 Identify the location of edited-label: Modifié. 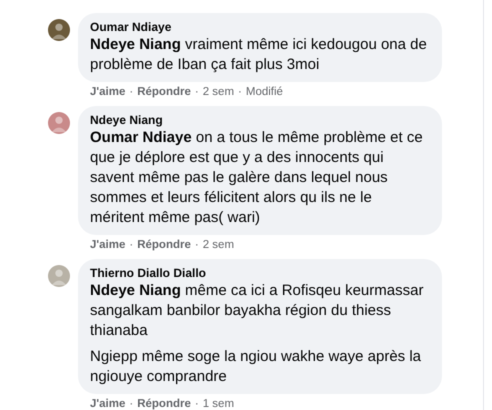
(264, 92).